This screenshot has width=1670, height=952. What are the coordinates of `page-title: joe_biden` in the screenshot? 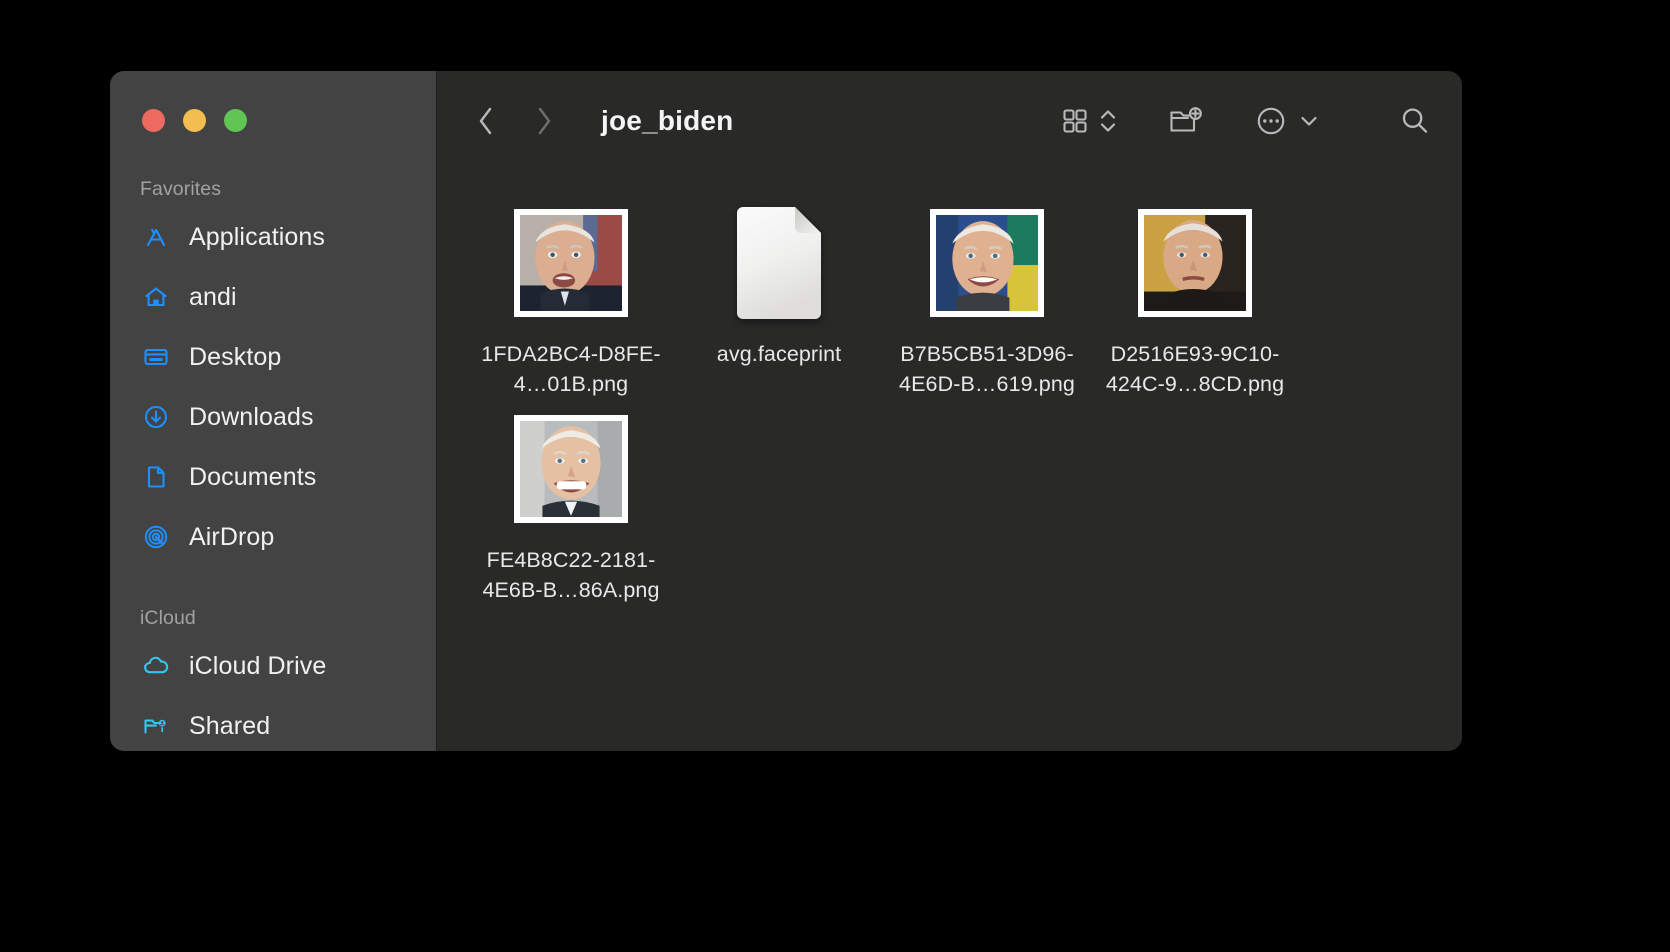 It's located at (667, 120).